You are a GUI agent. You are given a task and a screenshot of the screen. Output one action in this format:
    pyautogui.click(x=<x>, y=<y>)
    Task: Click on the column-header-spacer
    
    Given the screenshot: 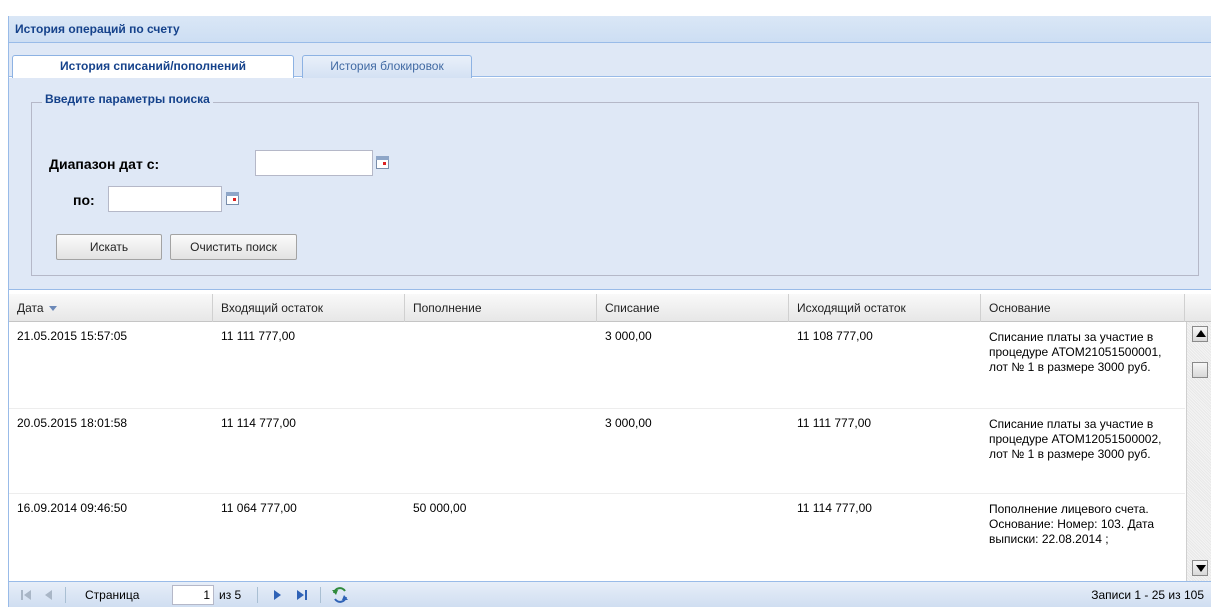 What is the action you would take?
    pyautogui.click(x=1198, y=308)
    